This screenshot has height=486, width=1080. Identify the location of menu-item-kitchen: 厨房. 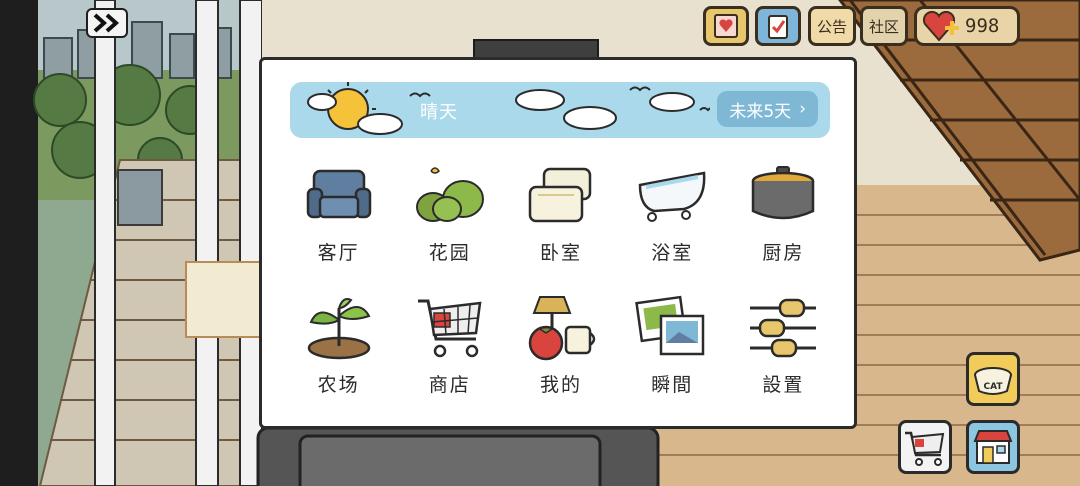
(783, 224).